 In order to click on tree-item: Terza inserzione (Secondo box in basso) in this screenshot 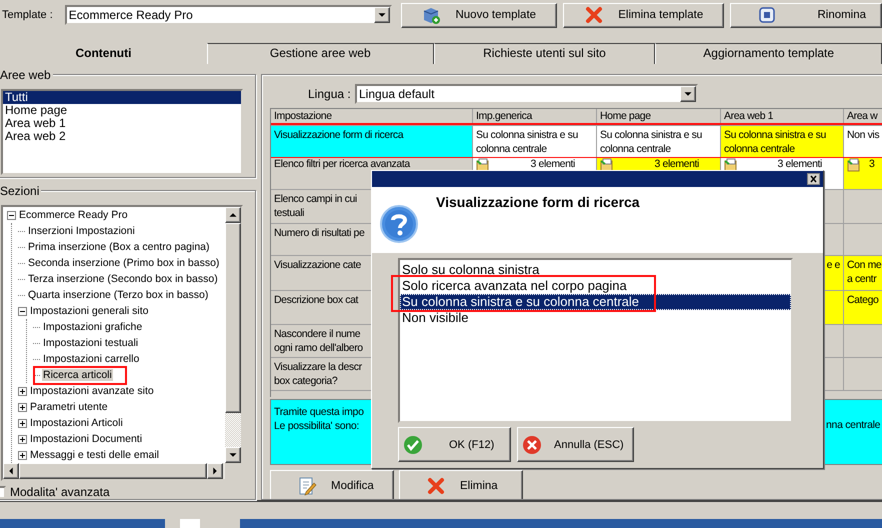, I will do `click(123, 279)`.